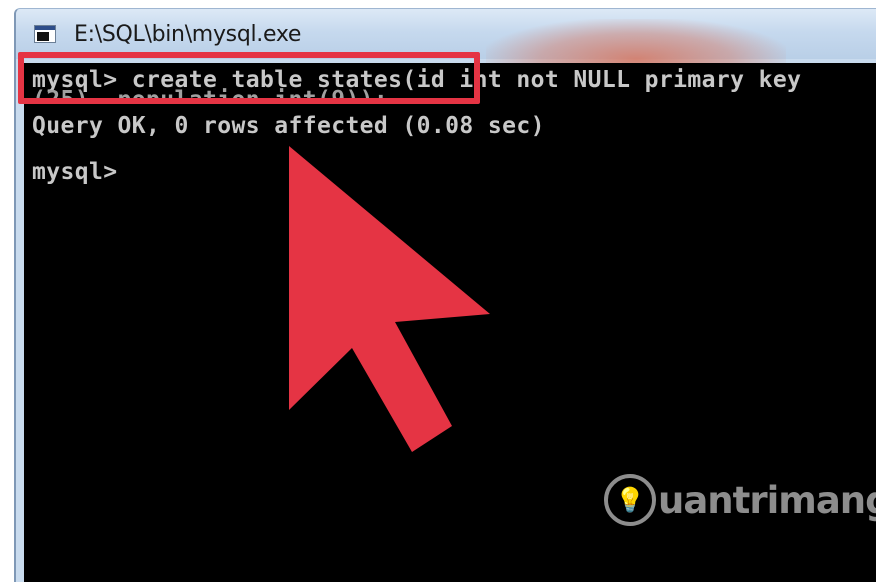  What do you see at coordinates (75, 172) in the screenshot?
I see `console-line-prompt: mysql>` at bounding box center [75, 172].